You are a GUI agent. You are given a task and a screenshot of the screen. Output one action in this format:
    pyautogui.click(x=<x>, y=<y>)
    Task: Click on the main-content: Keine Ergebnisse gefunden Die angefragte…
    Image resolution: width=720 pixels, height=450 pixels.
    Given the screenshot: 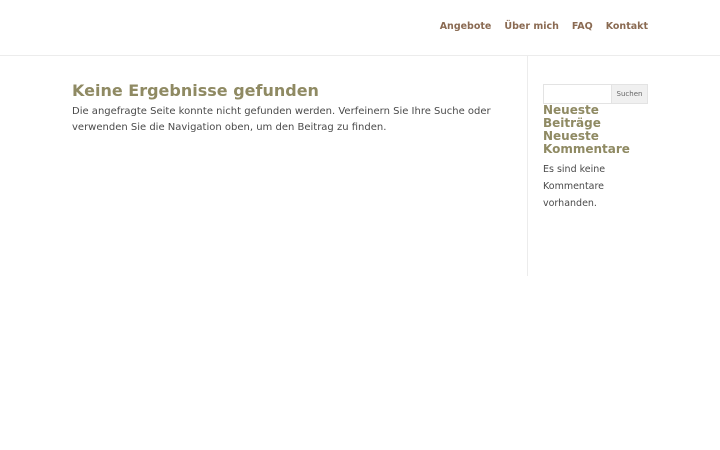 What is the action you would take?
    pyautogui.click(x=282, y=108)
    